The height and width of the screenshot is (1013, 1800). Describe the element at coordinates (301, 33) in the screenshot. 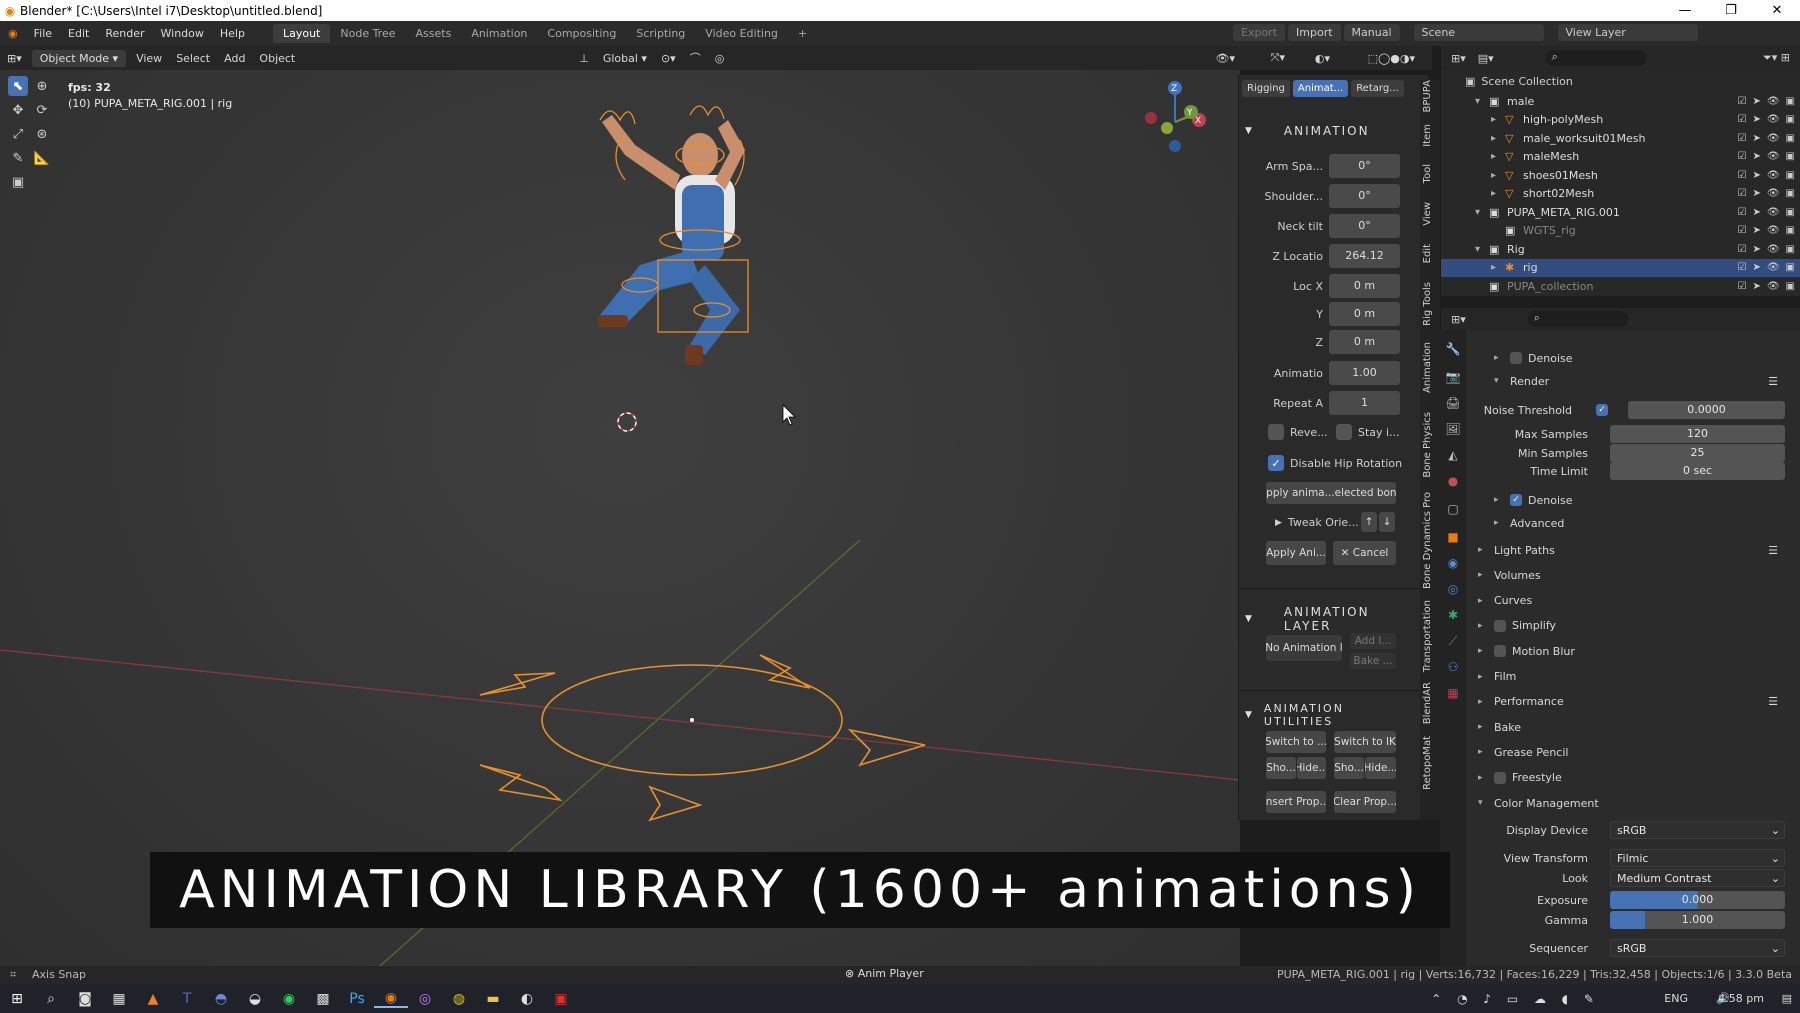

I see `tab-layout: Layout` at that location.